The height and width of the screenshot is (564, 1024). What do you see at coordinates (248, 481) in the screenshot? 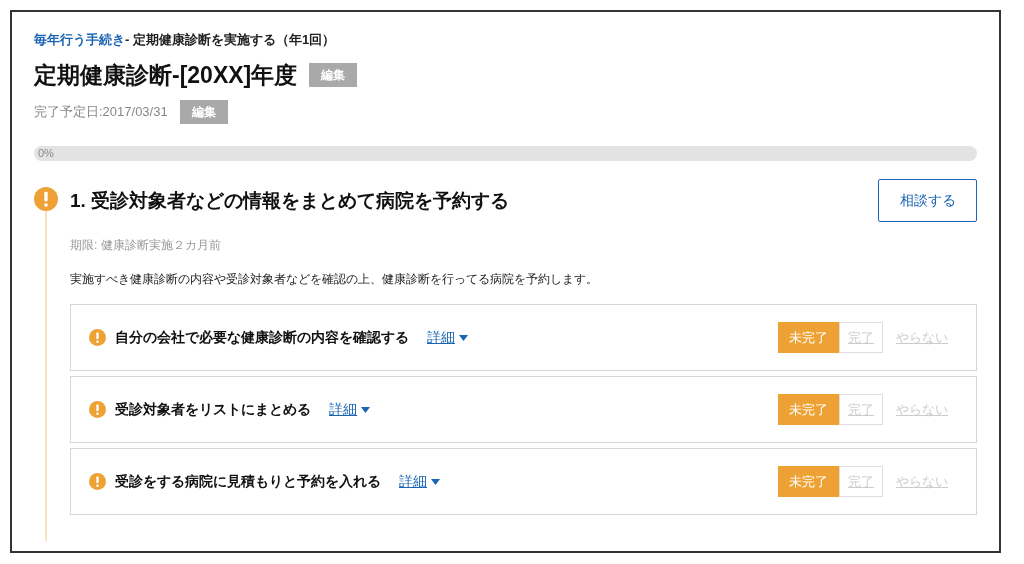
I see `task-title: 受診をする病院に見積もりと予約を入れる` at bounding box center [248, 481].